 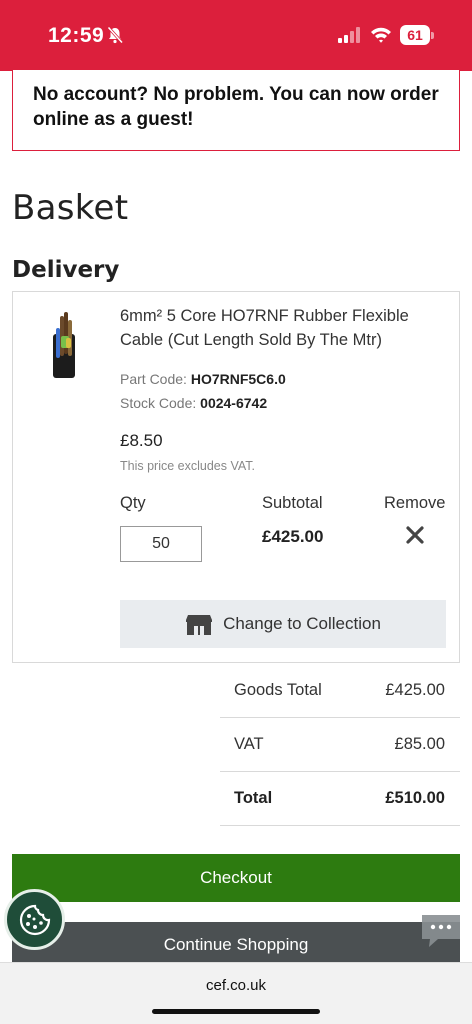 I want to click on signal-icon, so click(x=349, y=35).